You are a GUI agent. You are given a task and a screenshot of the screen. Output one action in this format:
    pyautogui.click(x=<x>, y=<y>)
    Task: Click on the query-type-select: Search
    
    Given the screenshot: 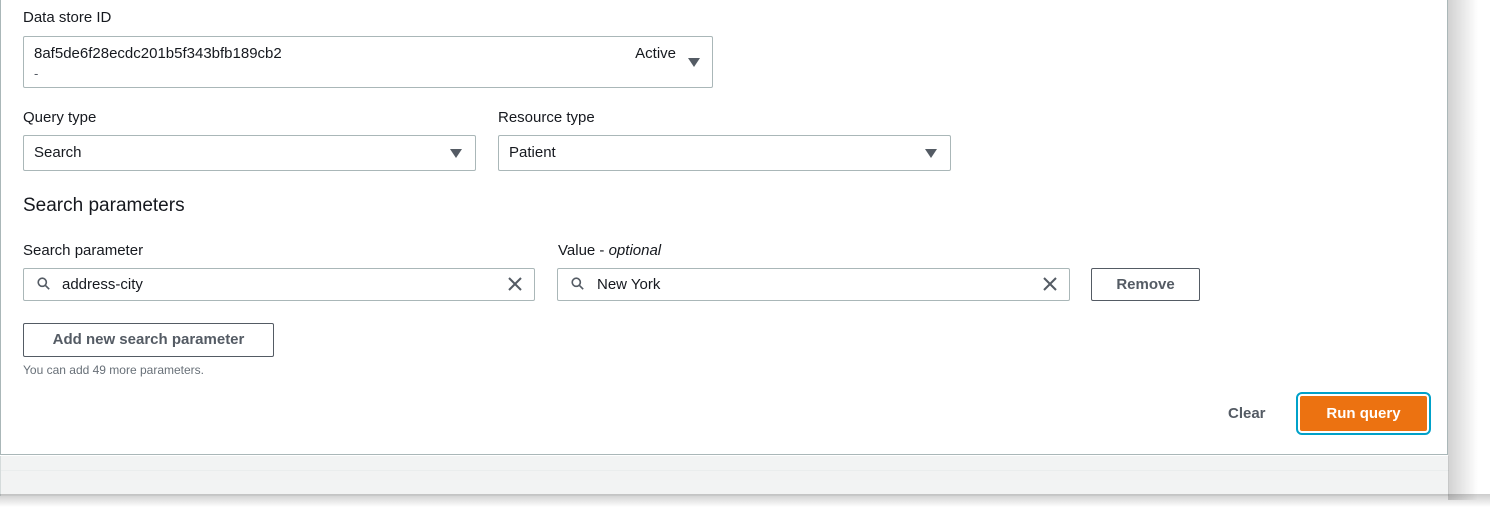 What is the action you would take?
    pyautogui.click(x=249, y=153)
    